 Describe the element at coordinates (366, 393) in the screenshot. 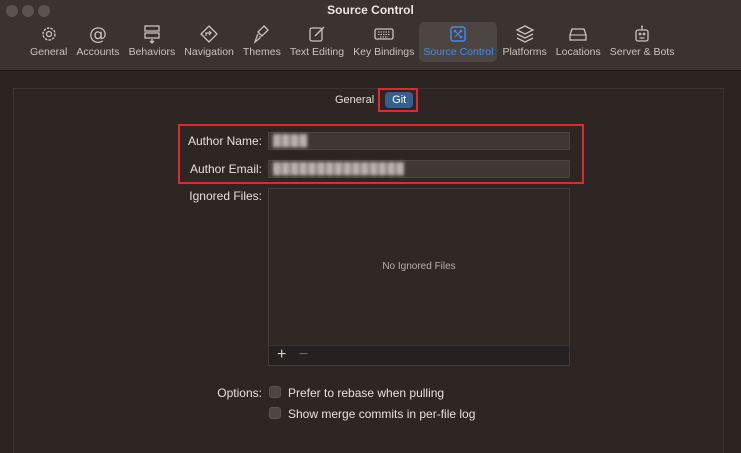

I see `rebase-checkbox-label: Prefer to rebase when pulling` at that location.